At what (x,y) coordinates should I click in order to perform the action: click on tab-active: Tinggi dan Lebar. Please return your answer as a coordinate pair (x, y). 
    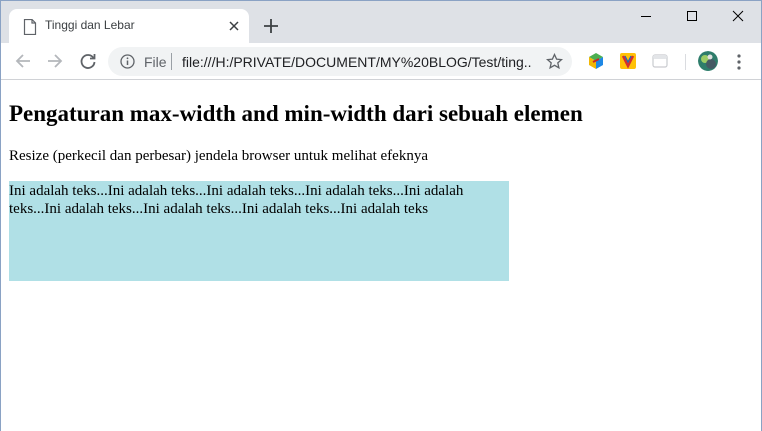
    Looking at the image, I should click on (129, 26).